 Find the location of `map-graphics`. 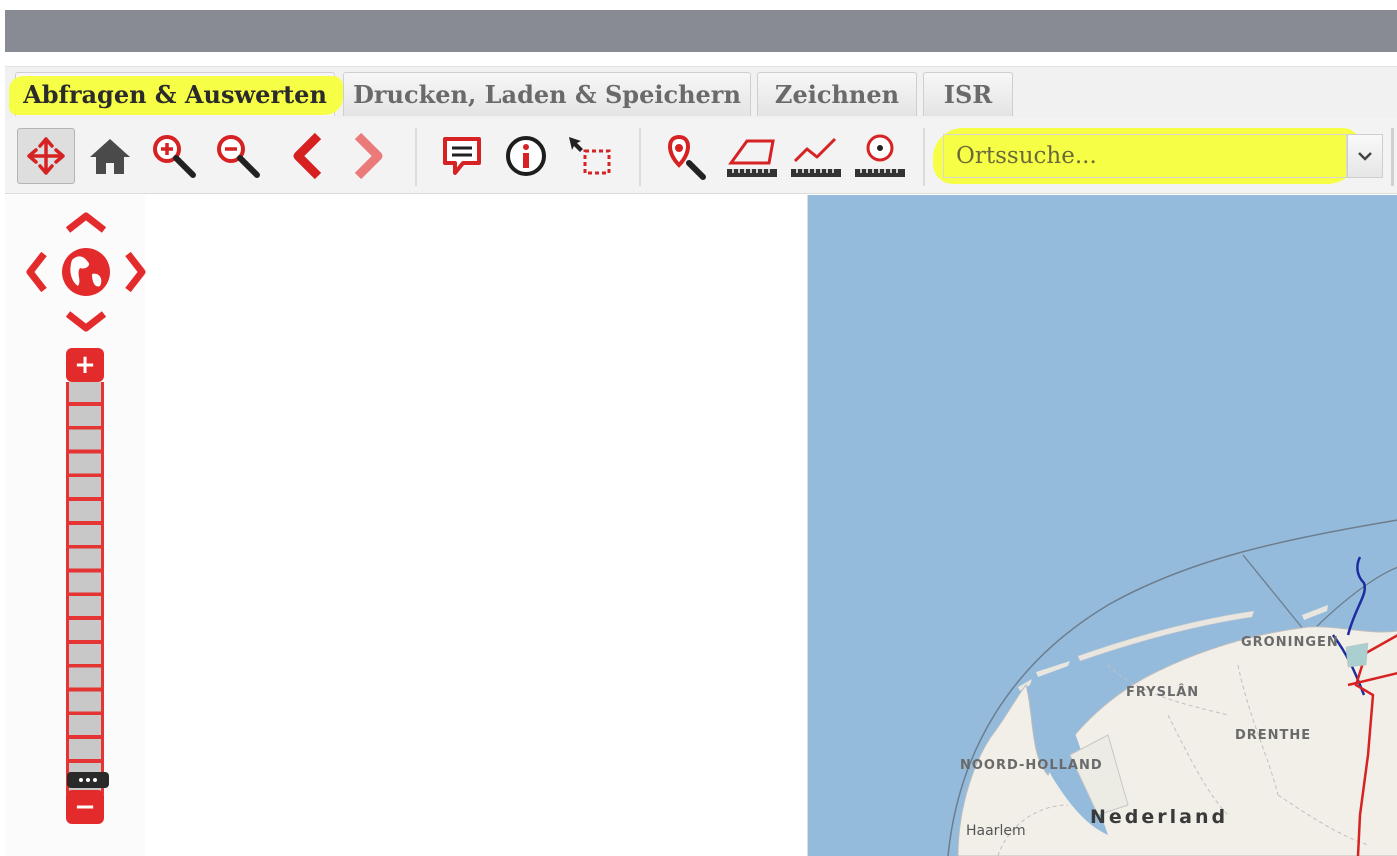

map-graphics is located at coordinates (1172, 687).